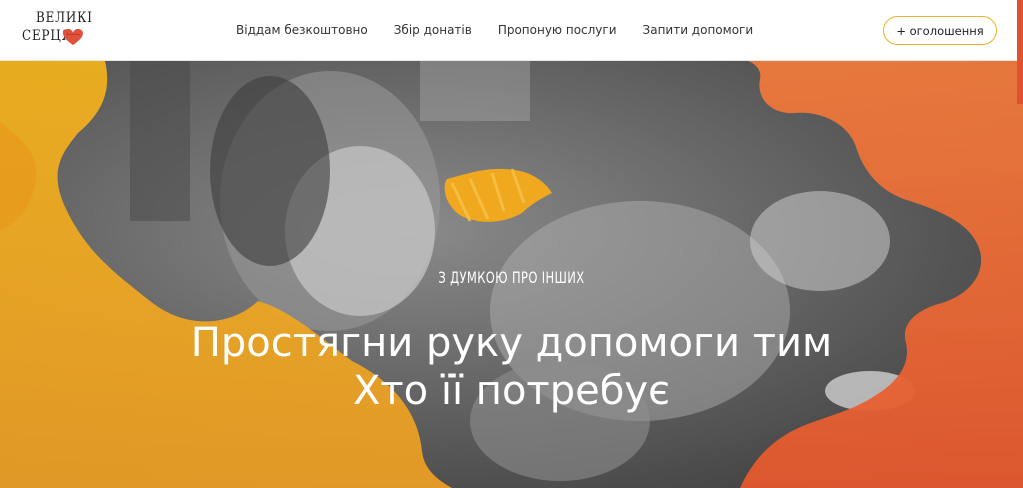 This screenshot has height=488, width=1023. I want to click on hero-title-line1: Простягни руку допомоги тим, so click(511, 343).